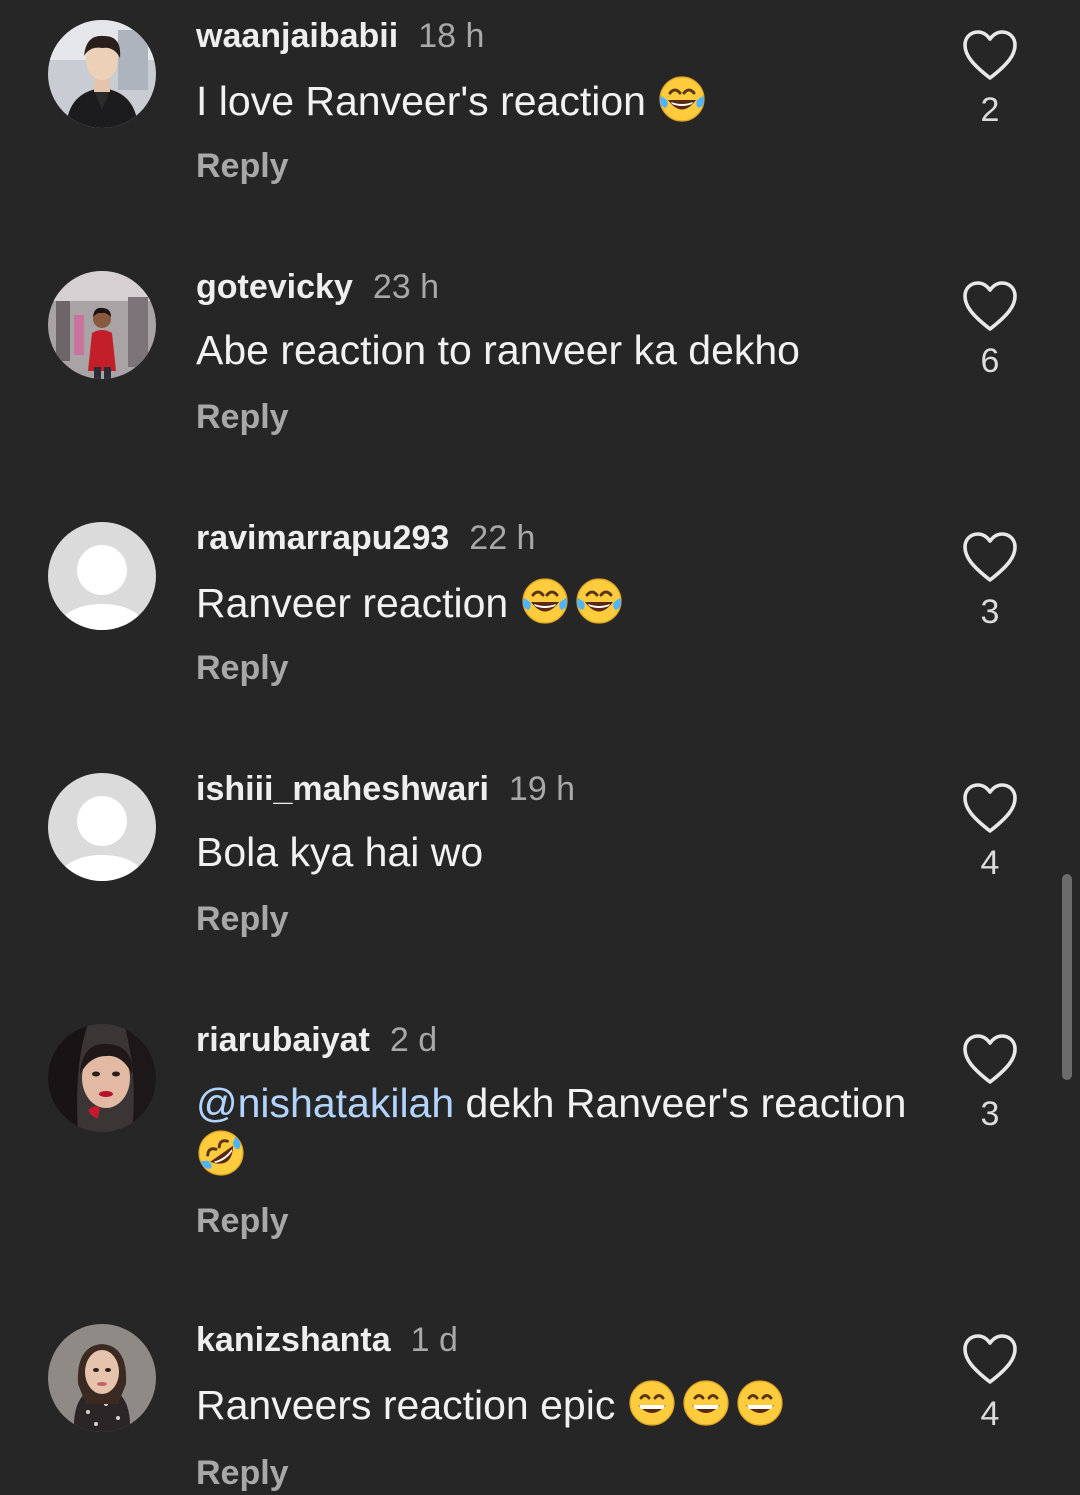  Describe the element at coordinates (542, 789) in the screenshot. I see `timestamp: 19 h` at that location.